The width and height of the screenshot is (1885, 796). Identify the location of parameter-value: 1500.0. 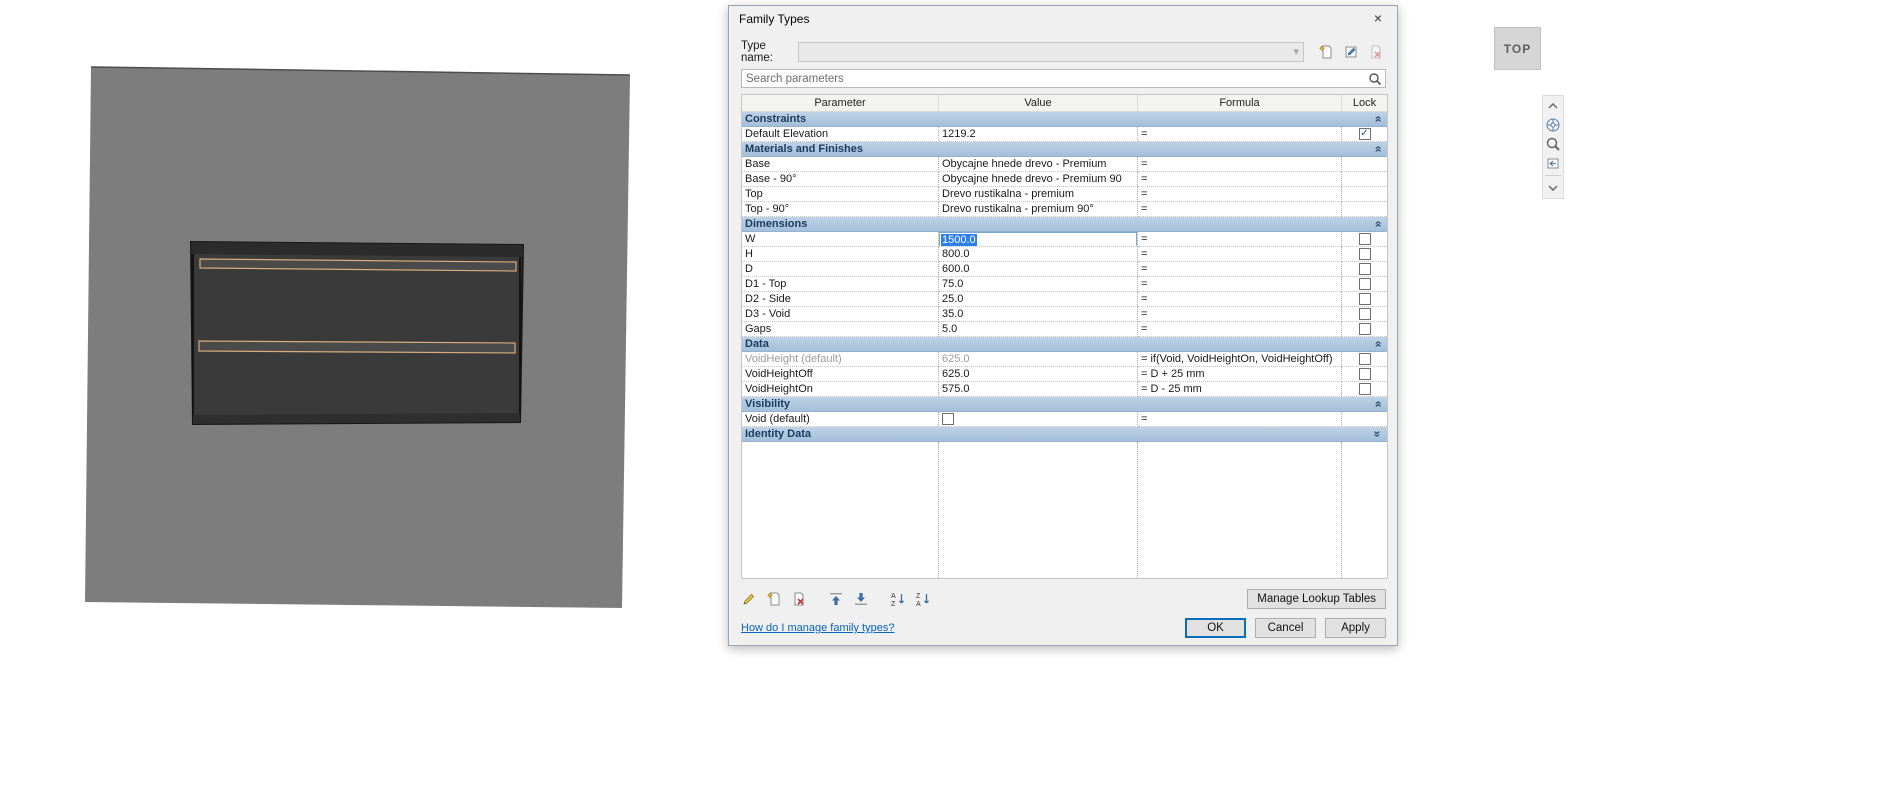
(1038, 239).